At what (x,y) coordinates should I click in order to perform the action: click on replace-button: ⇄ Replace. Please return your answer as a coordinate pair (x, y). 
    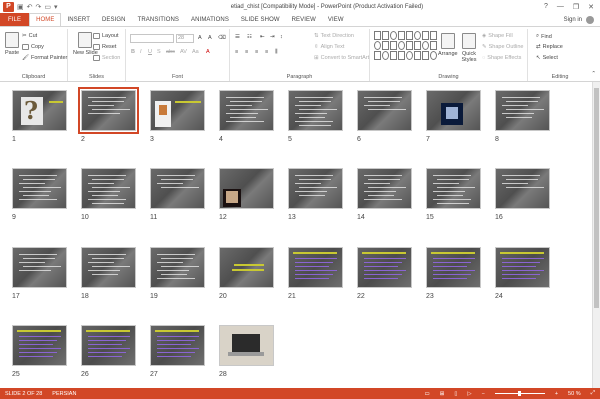
    Looking at the image, I should click on (549, 47).